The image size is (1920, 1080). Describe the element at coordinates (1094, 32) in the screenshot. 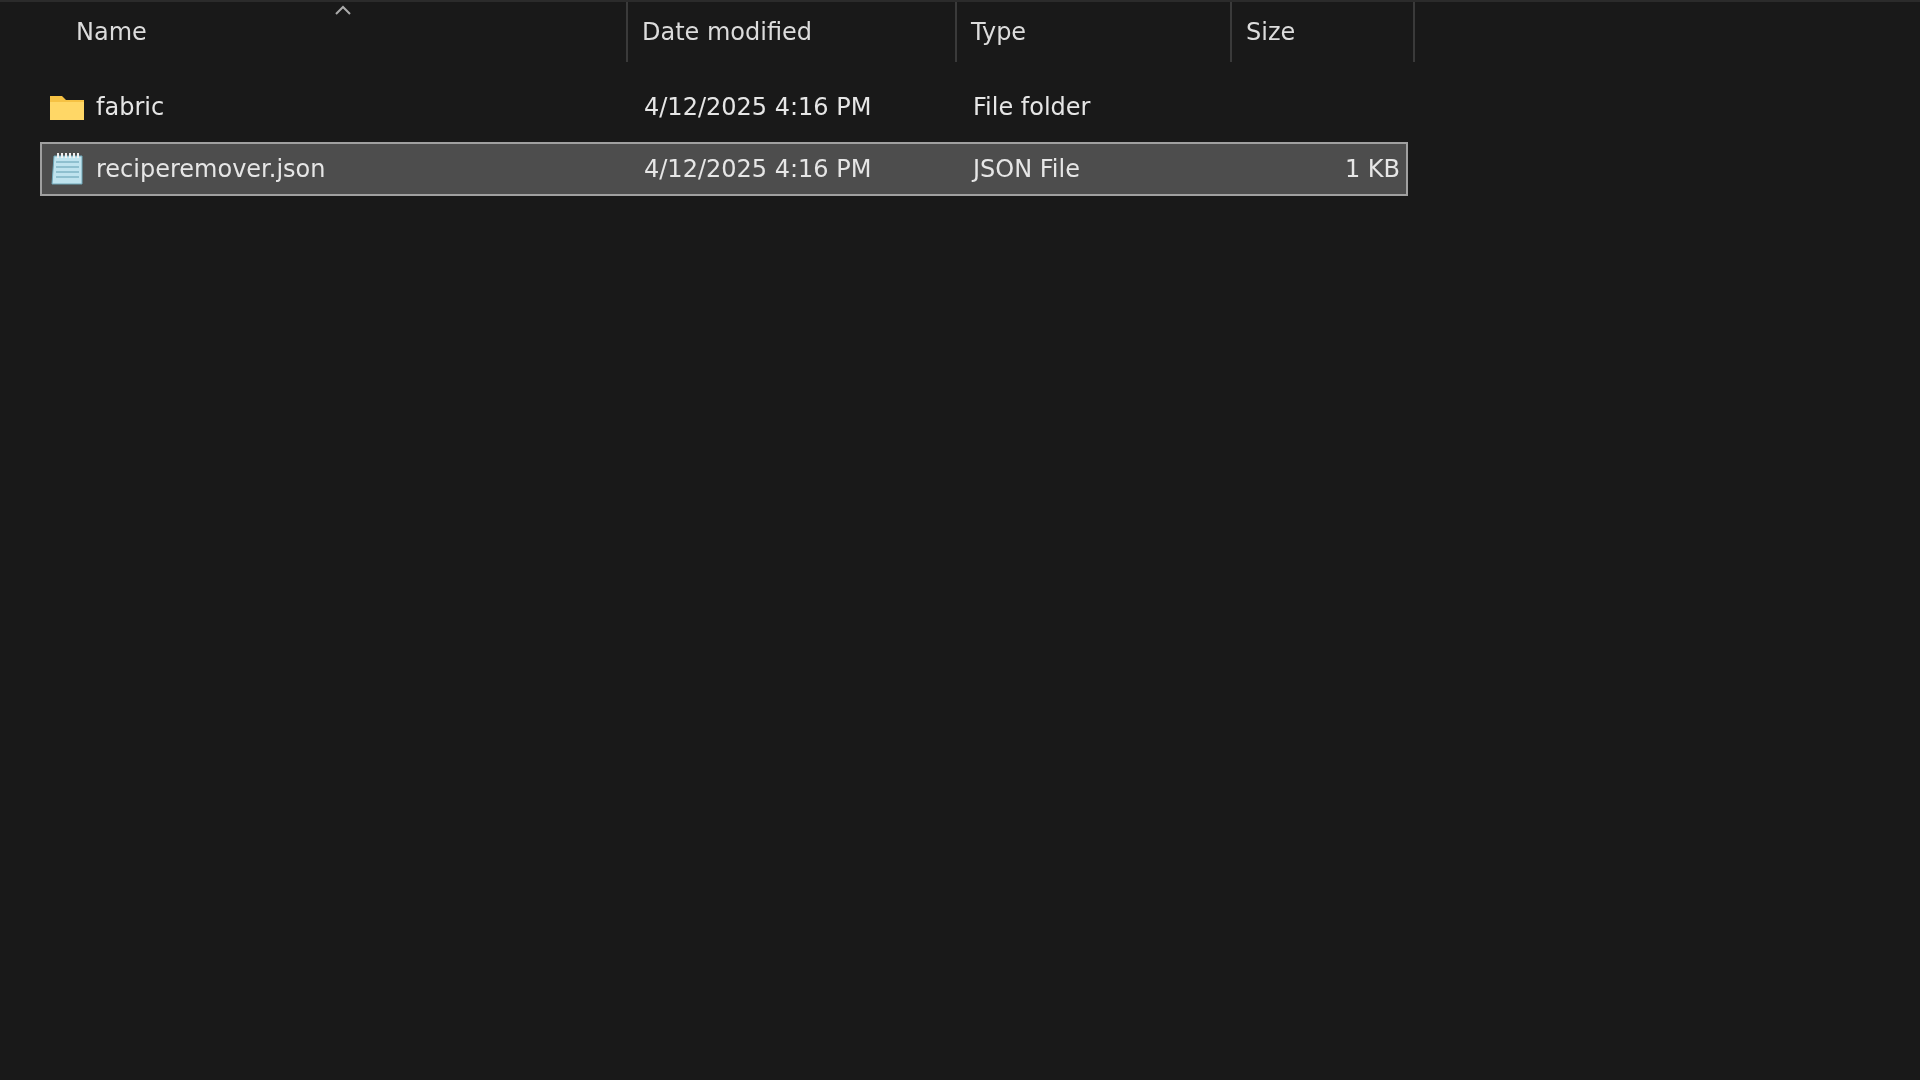

I see `column-header: Type` at that location.